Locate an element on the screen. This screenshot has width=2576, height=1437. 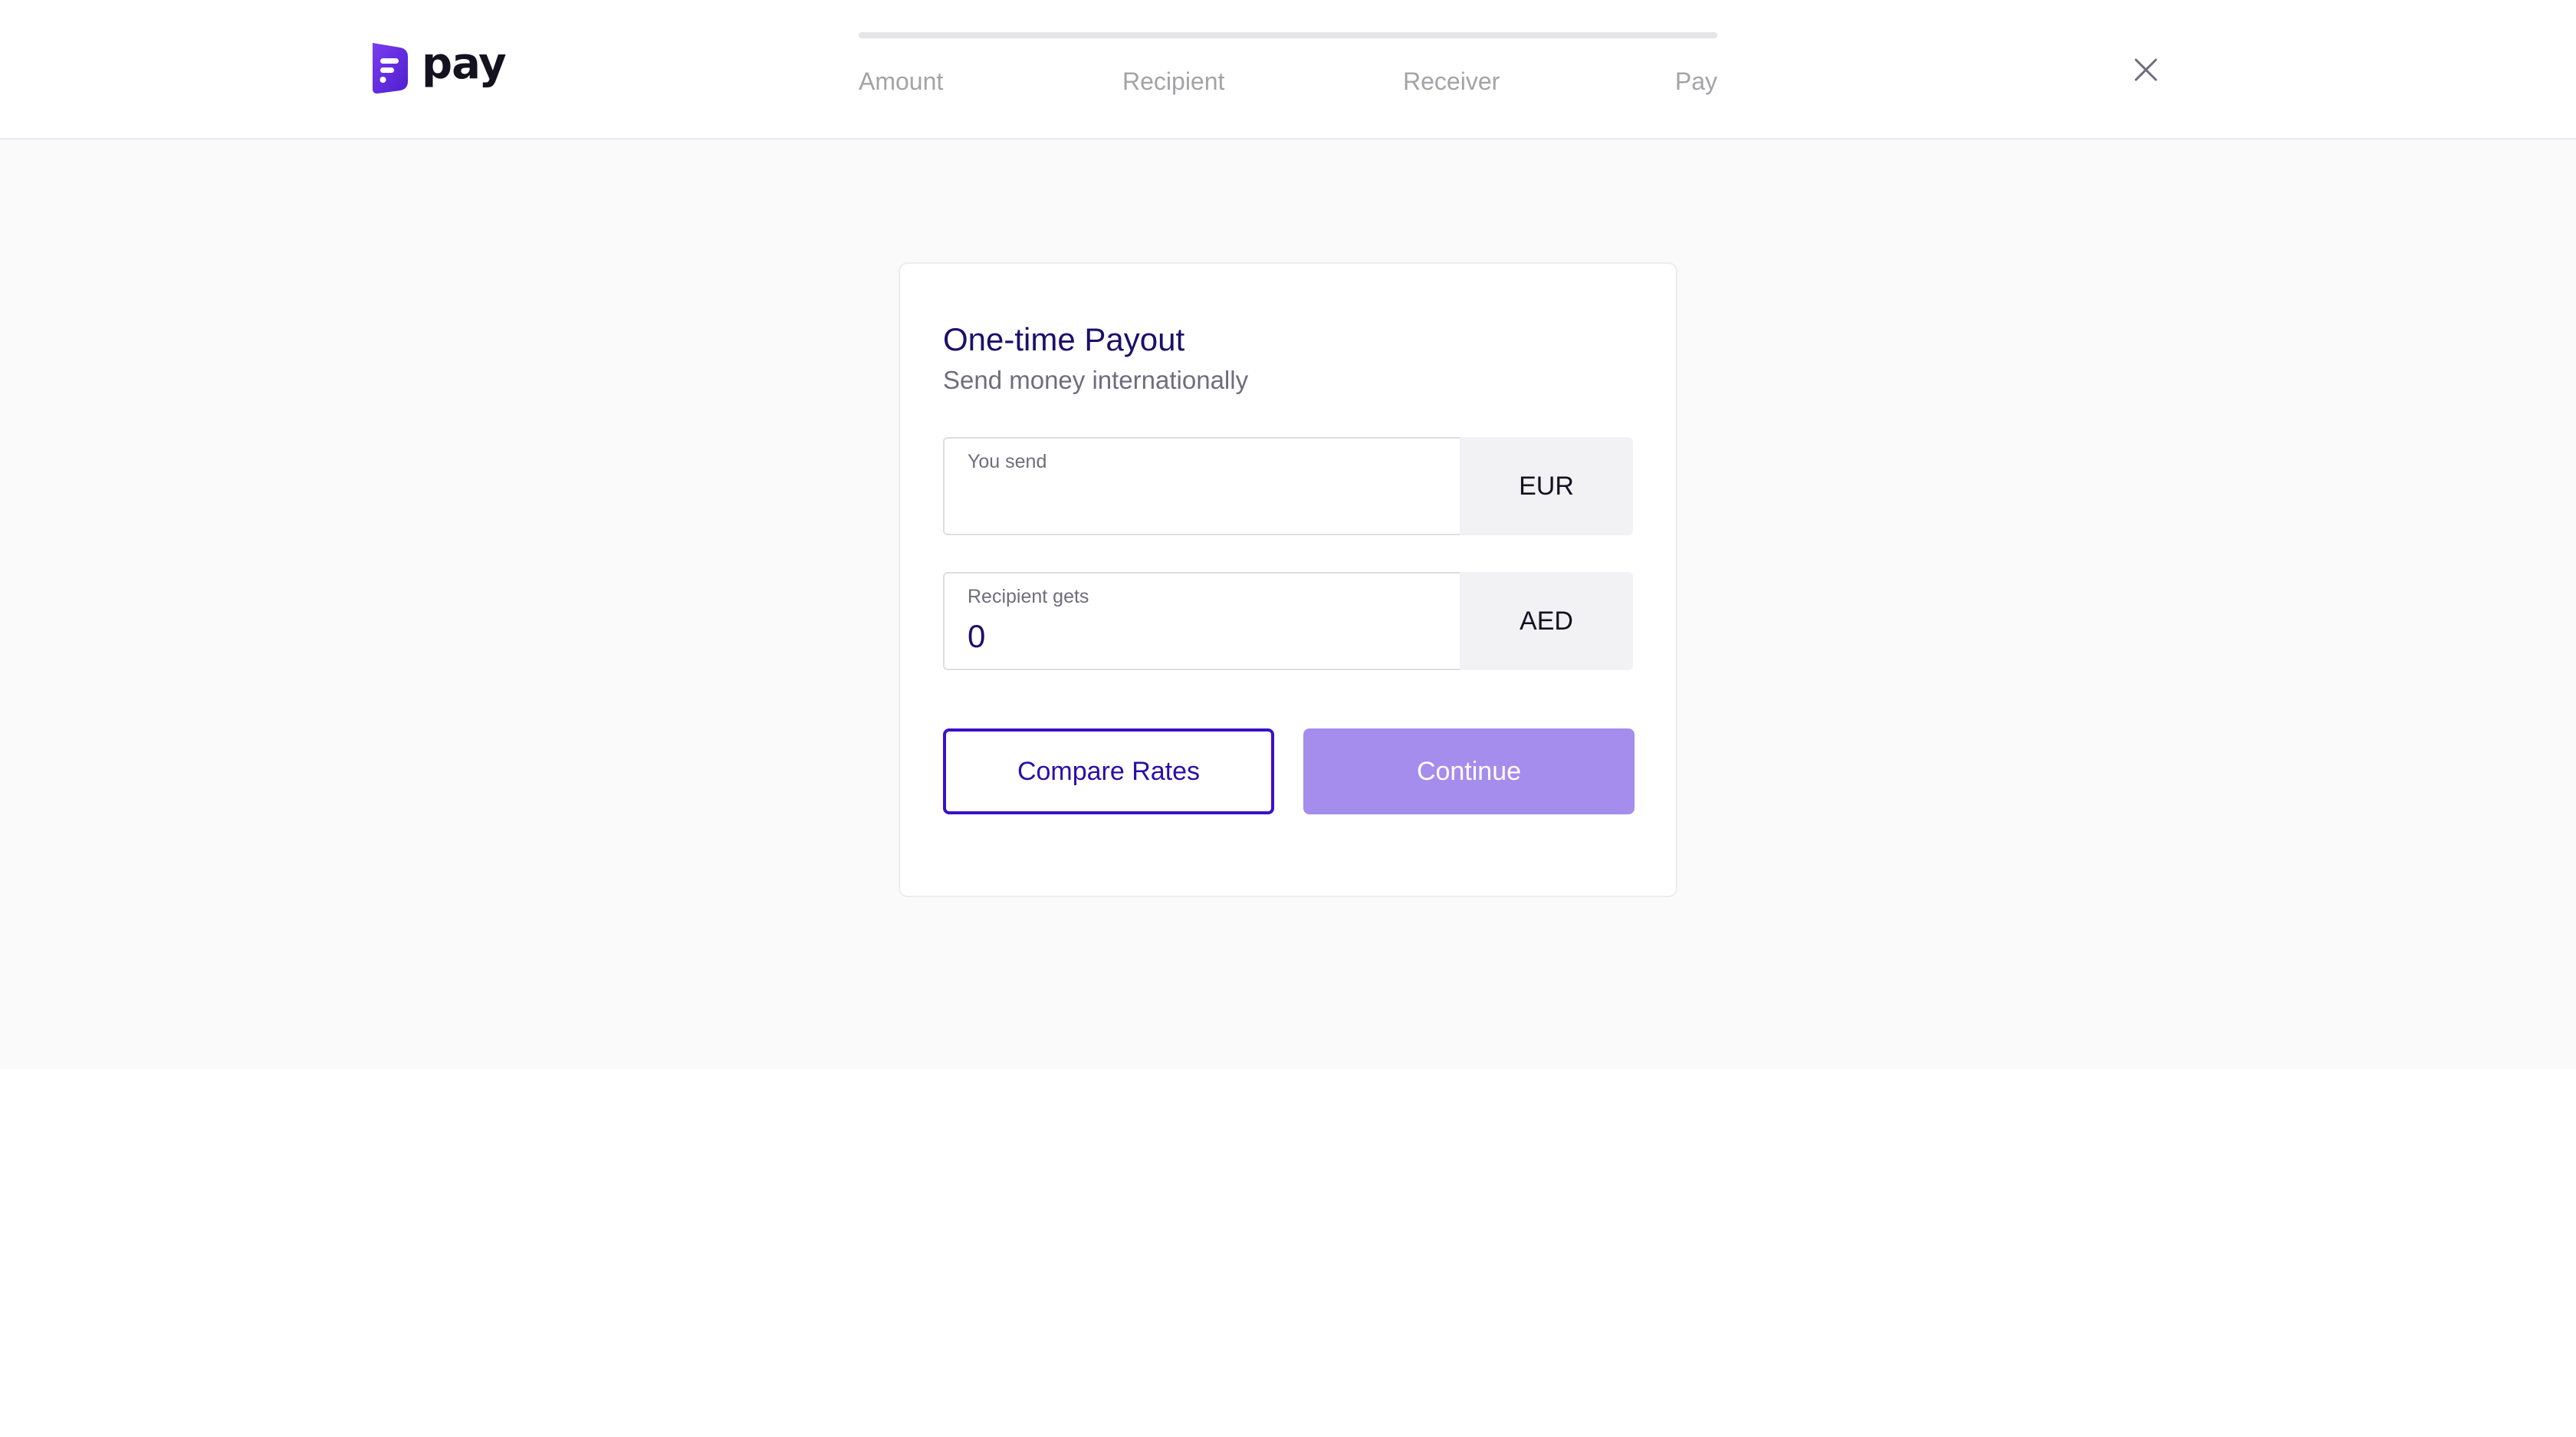
logo: pay is located at coordinates (439, 66).